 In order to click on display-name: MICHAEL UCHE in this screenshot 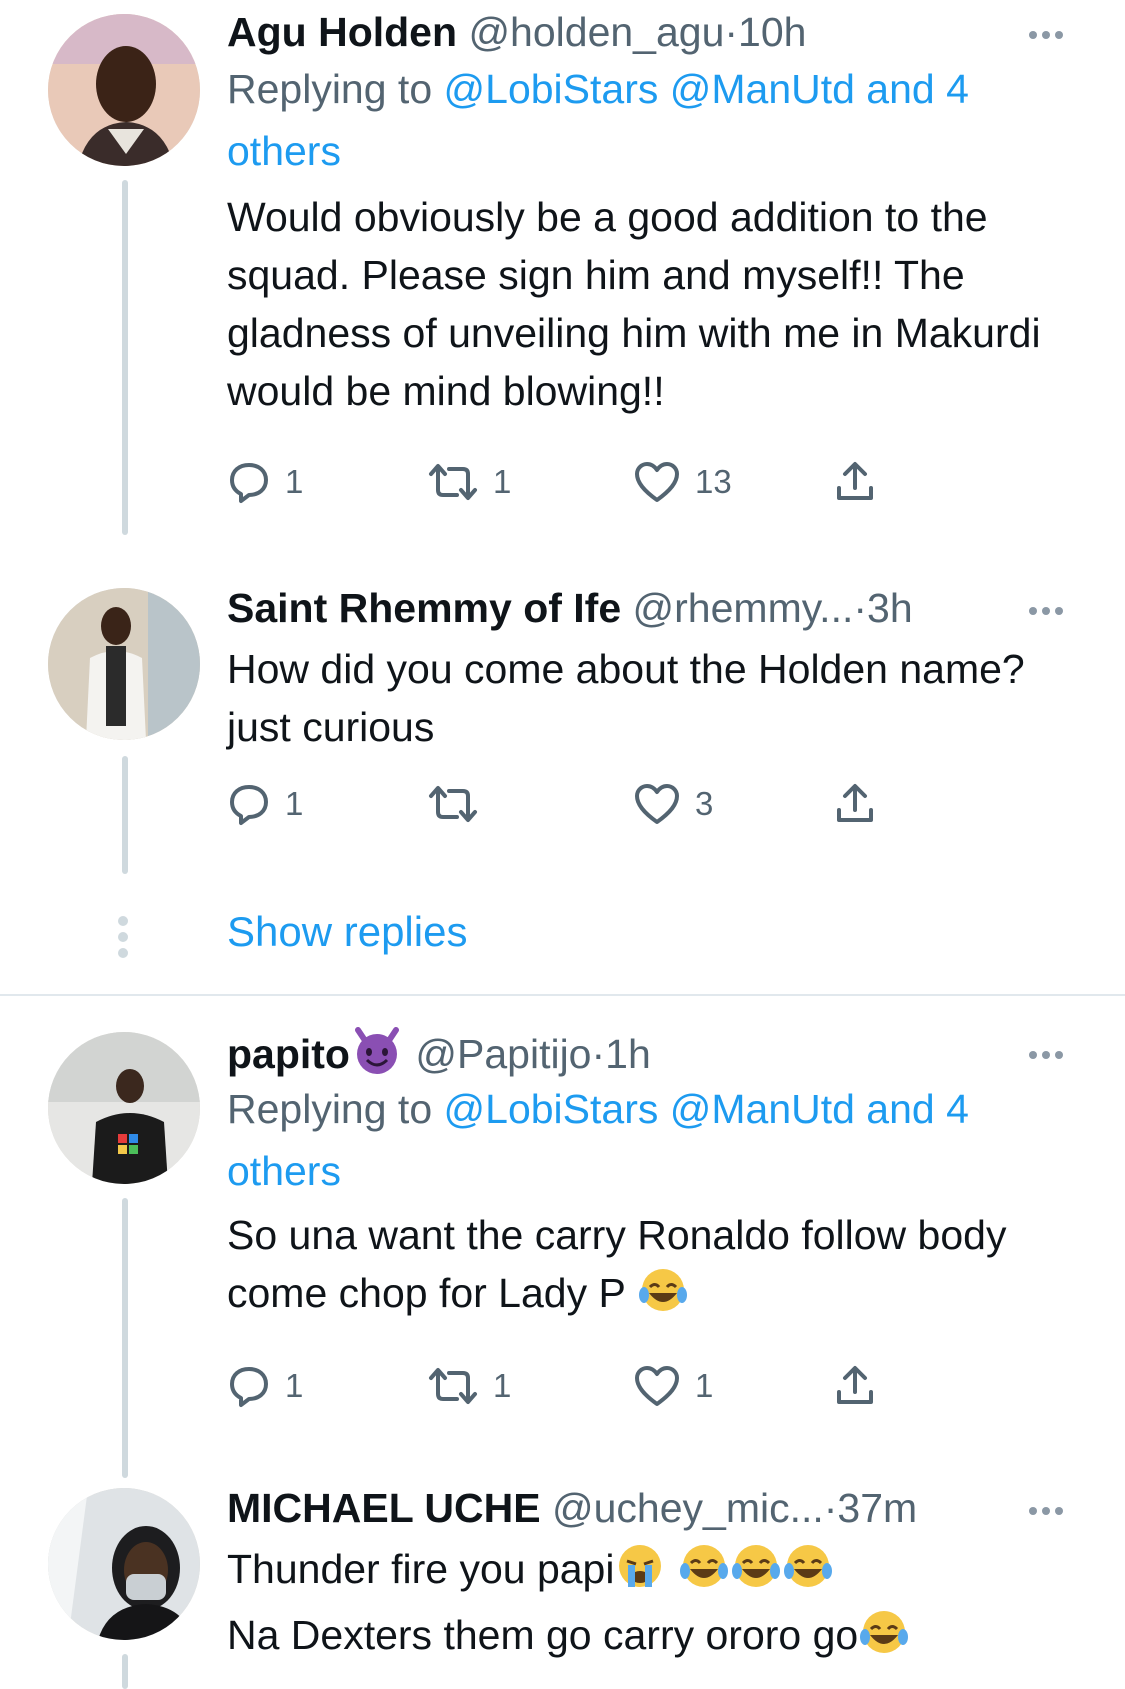, I will do `click(384, 1508)`.